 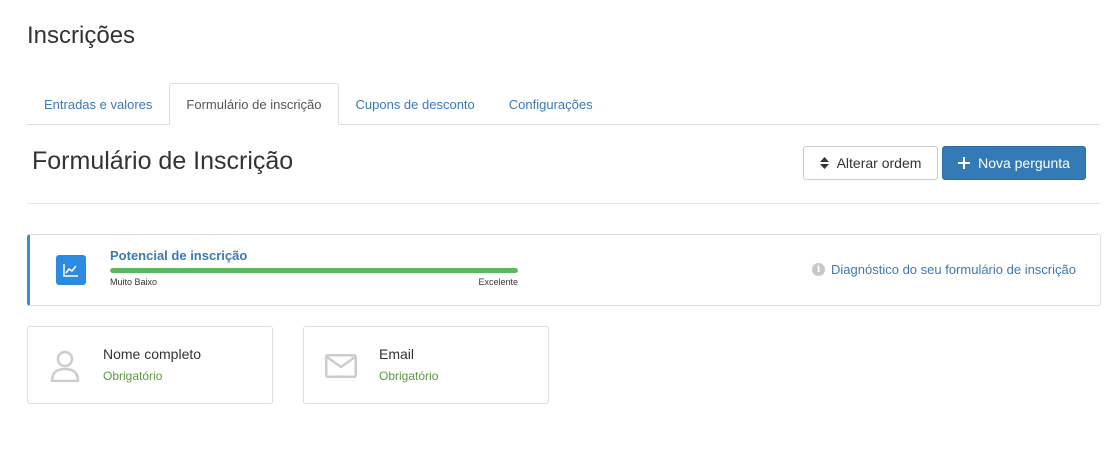 What do you see at coordinates (134, 282) in the screenshot?
I see `scale-low-label: Muito Baixo` at bounding box center [134, 282].